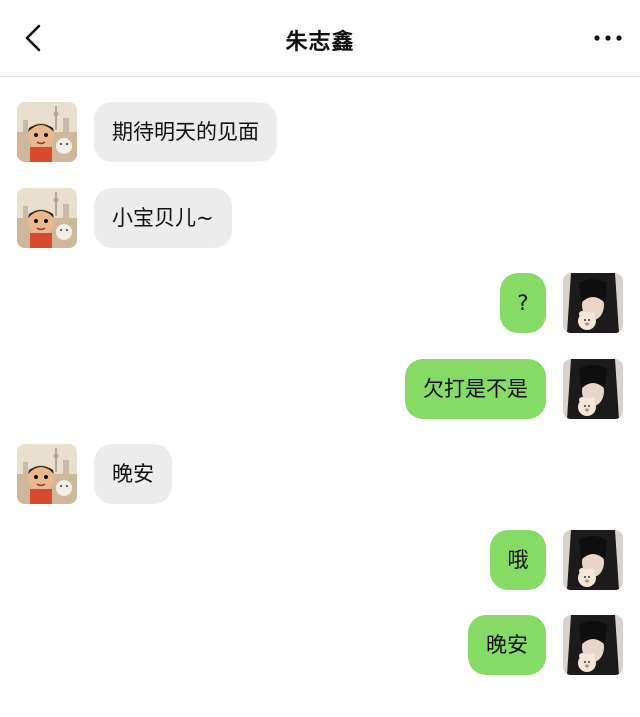 This screenshot has height=717, width=640. I want to click on message-bubble-outgoing: 欠打是不是, so click(475, 389).